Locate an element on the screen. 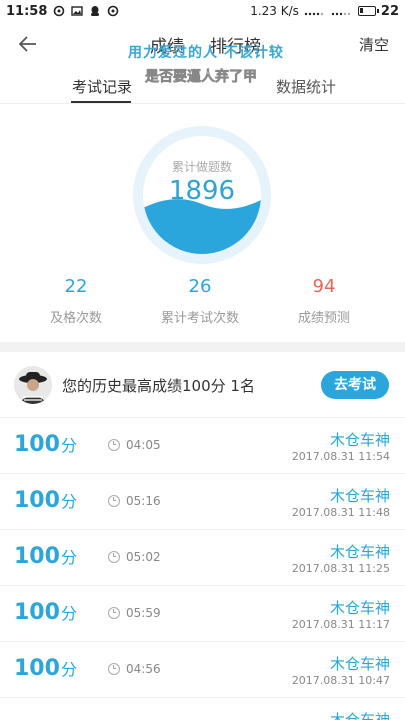  stat-label: 累计考试次数 is located at coordinates (199, 318).